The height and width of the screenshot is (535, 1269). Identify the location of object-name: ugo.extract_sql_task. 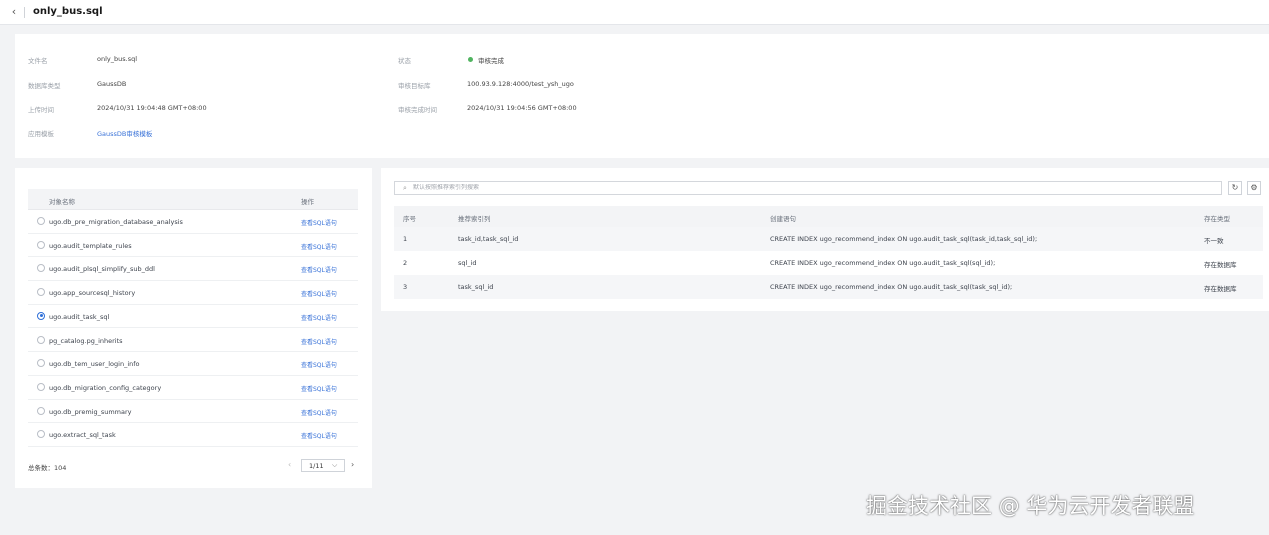
(82, 435).